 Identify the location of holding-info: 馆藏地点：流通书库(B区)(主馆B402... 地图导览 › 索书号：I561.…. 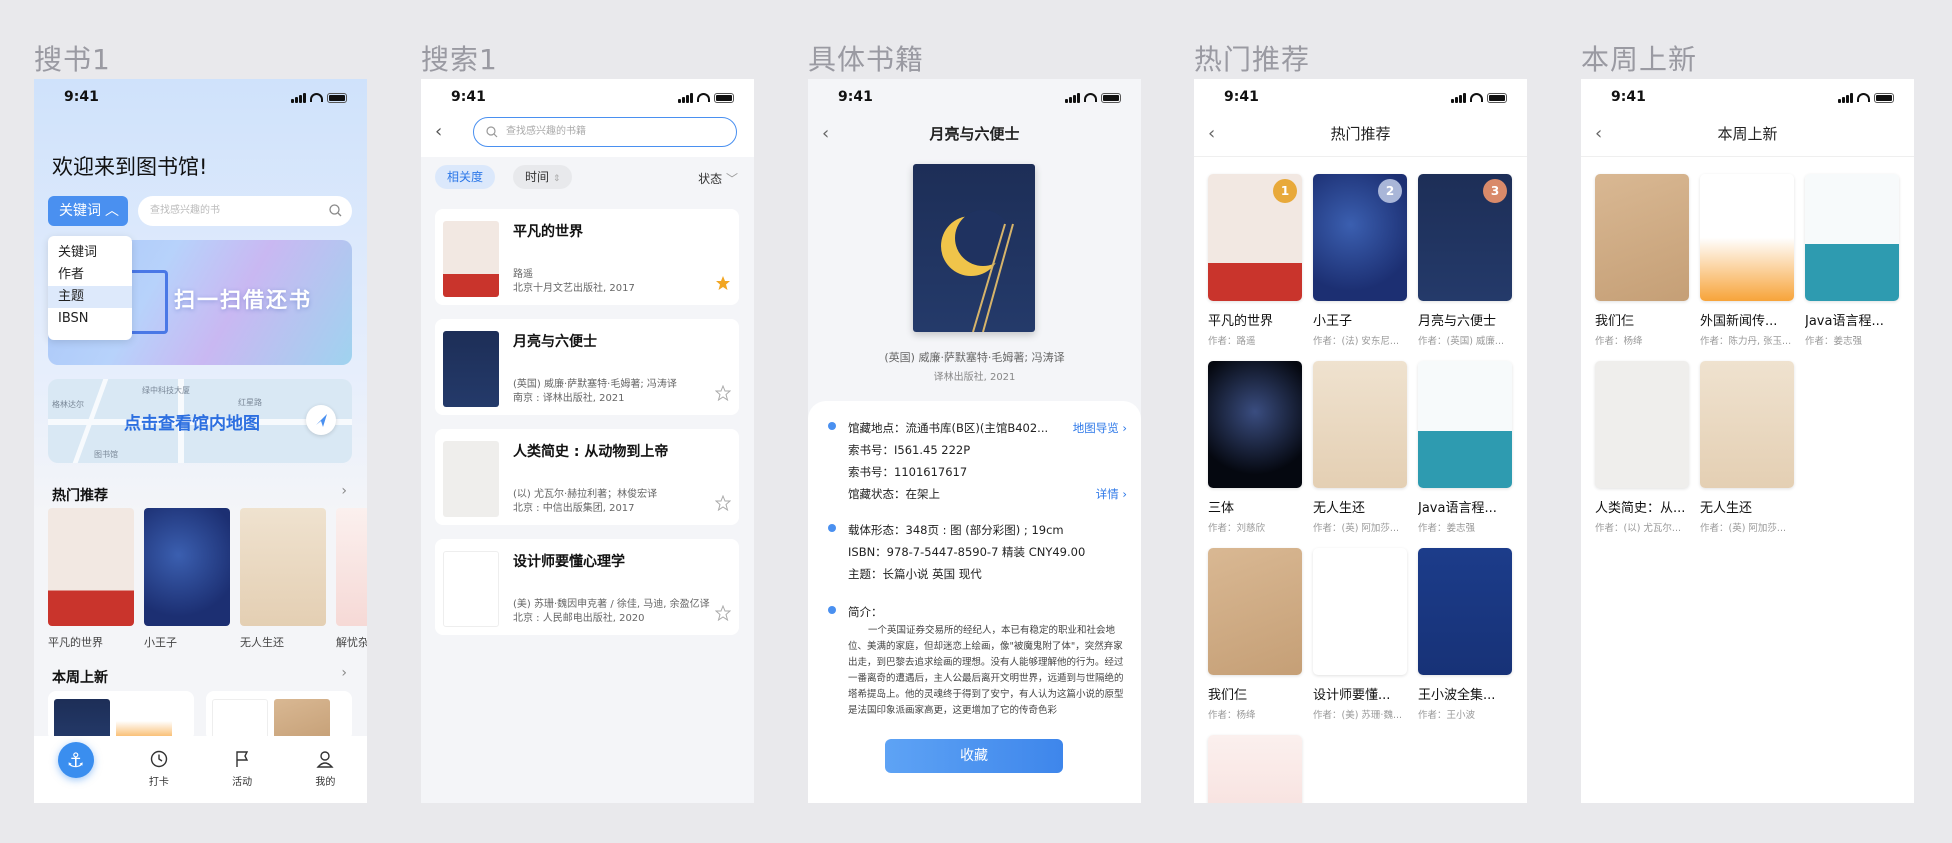
(977, 461).